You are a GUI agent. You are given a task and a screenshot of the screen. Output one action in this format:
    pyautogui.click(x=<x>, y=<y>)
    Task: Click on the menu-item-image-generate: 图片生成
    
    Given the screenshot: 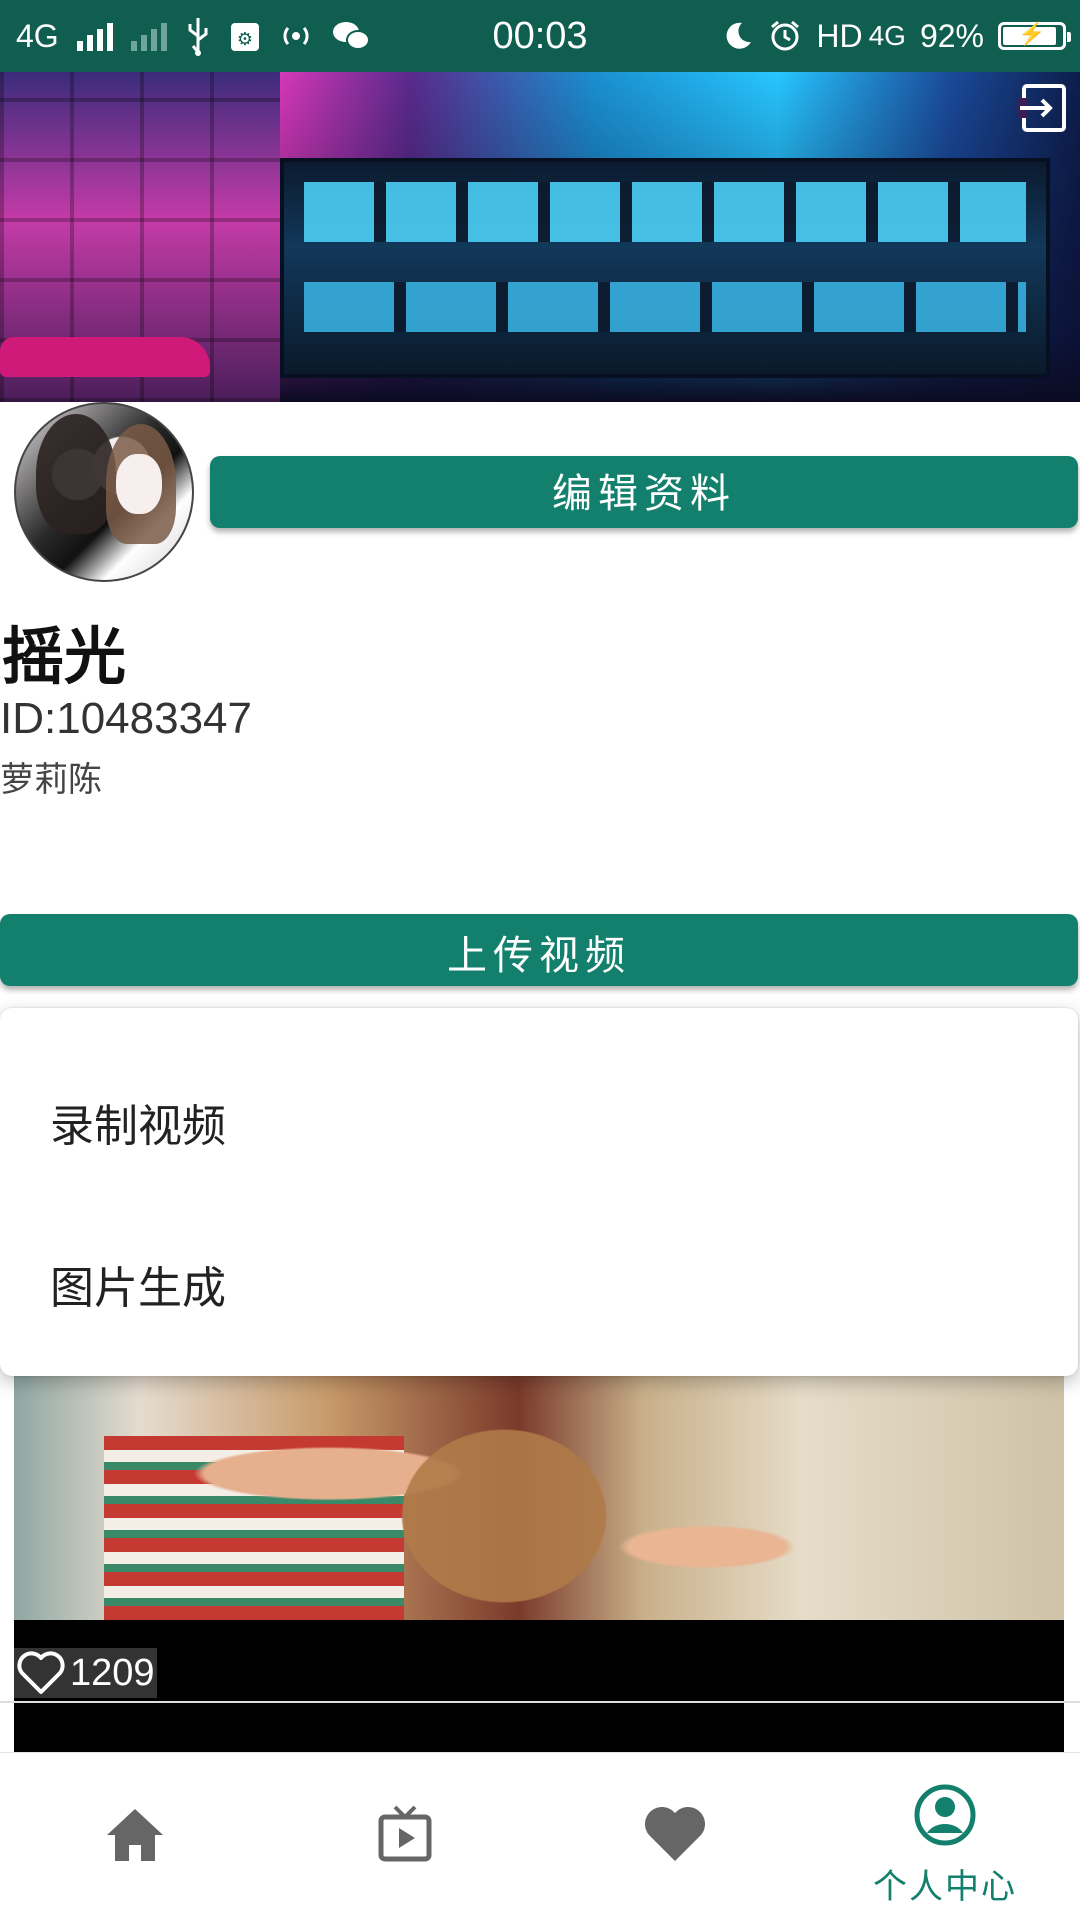 What is the action you would take?
    pyautogui.click(x=138, y=1284)
    